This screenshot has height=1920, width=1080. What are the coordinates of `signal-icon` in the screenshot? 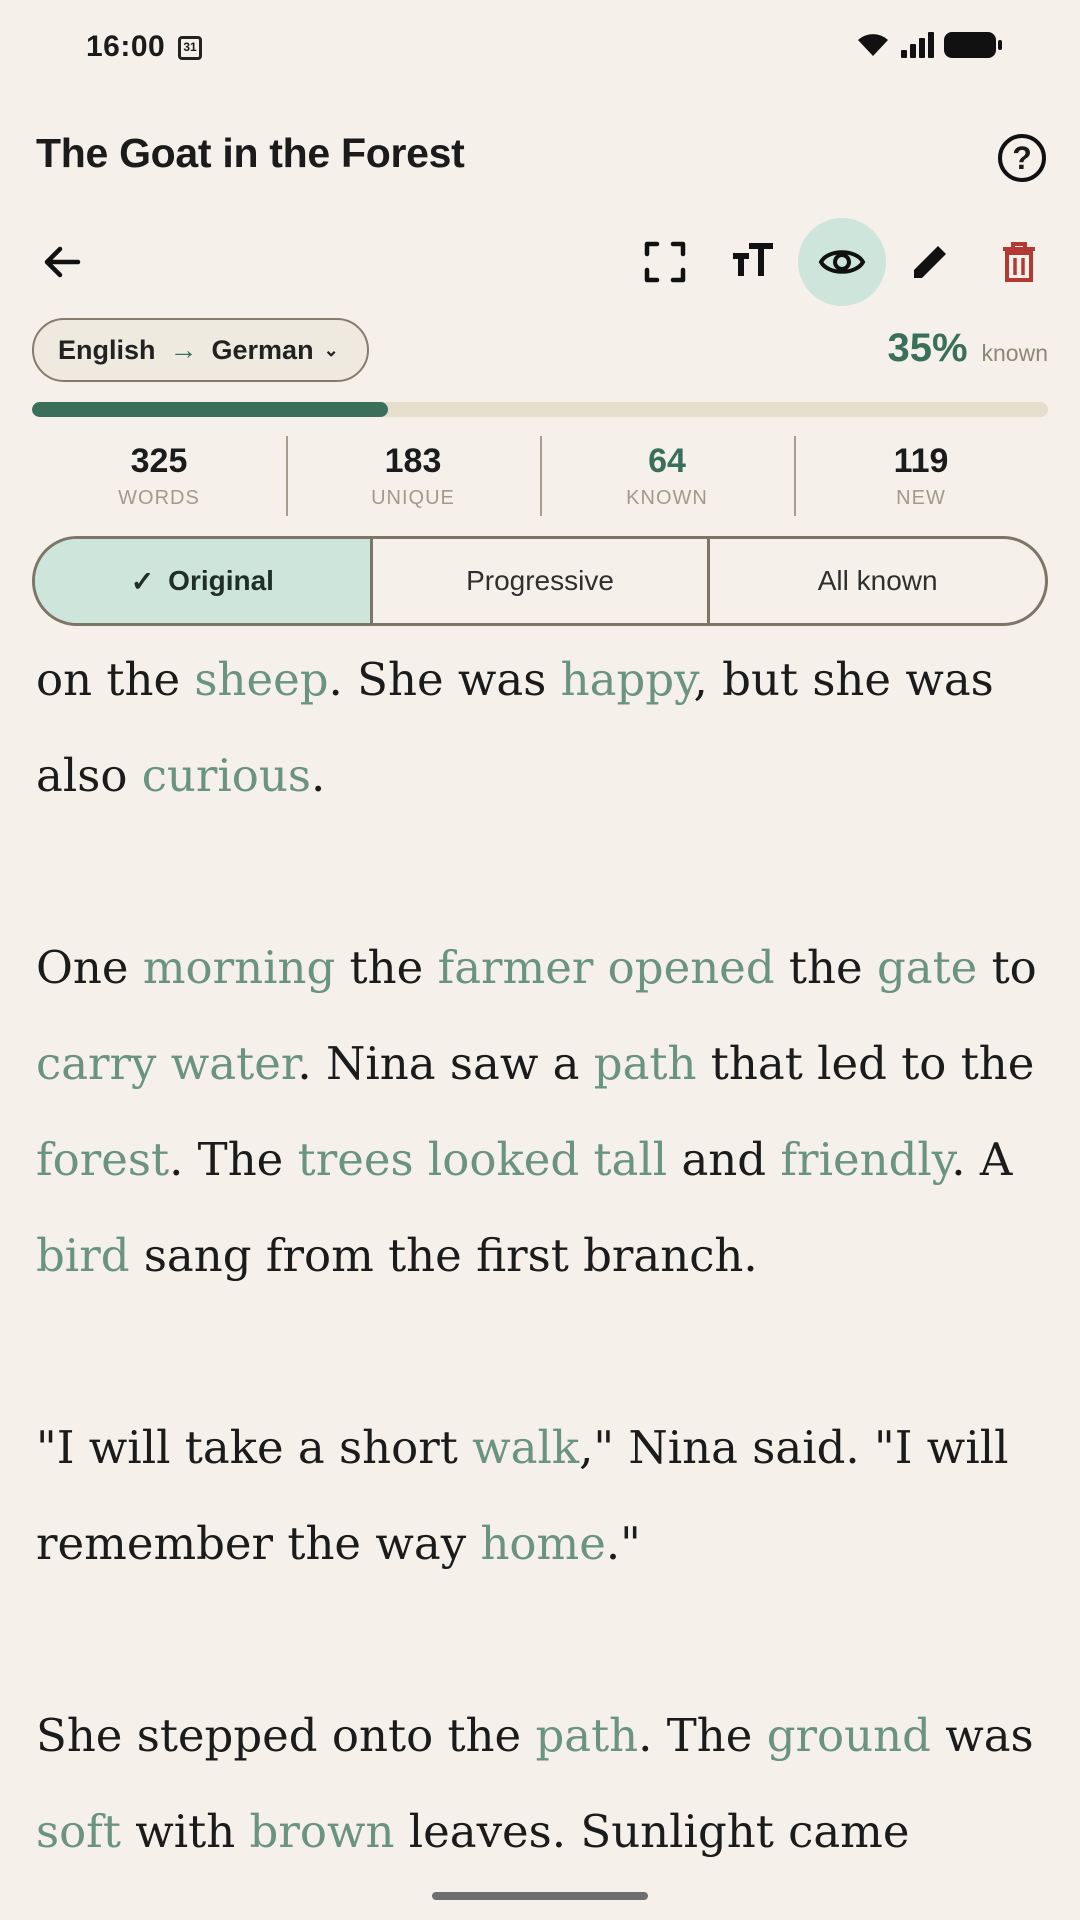 It's located at (917, 45).